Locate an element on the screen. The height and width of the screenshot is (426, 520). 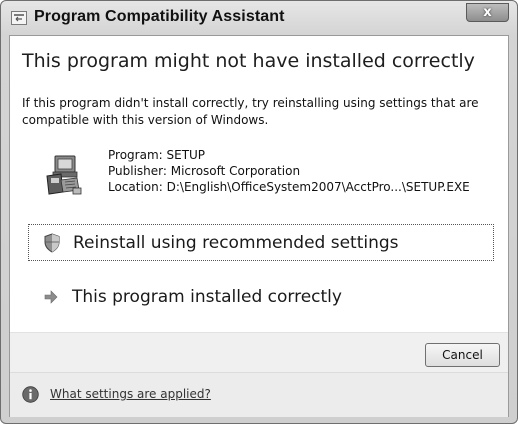
program-name: Program: SETUP is located at coordinates (157, 155).